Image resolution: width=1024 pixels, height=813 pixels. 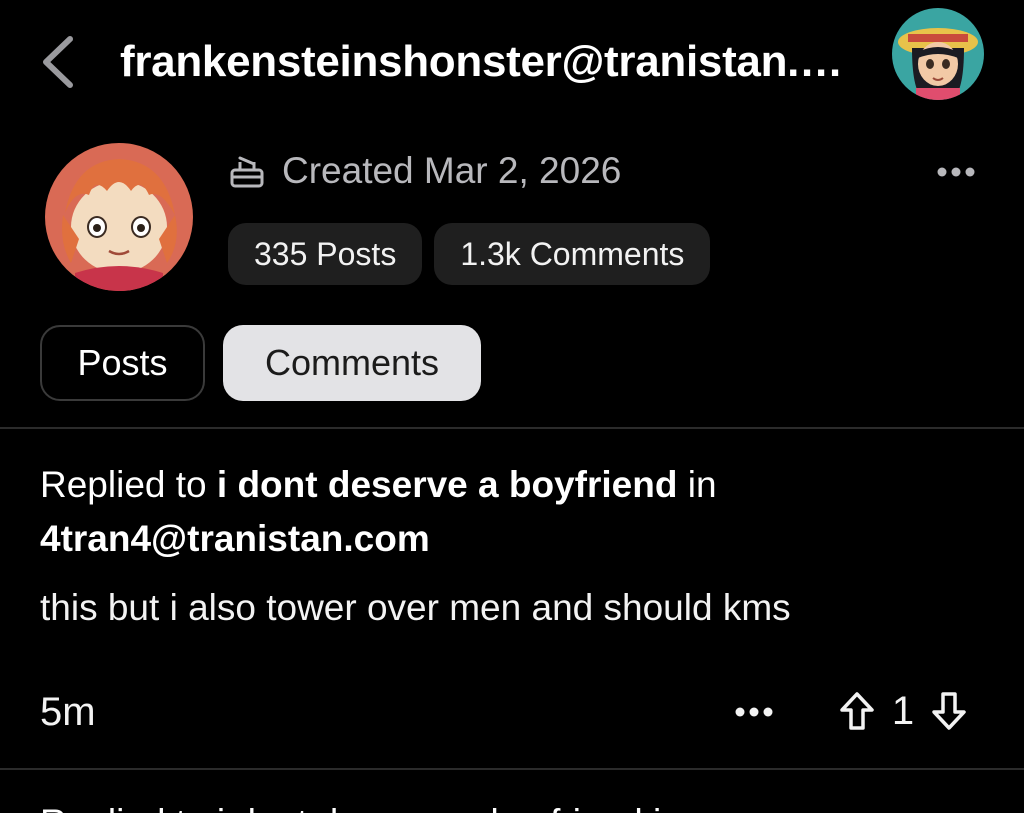 I want to click on posts-count-badge: 335 Posts, so click(x=325, y=254).